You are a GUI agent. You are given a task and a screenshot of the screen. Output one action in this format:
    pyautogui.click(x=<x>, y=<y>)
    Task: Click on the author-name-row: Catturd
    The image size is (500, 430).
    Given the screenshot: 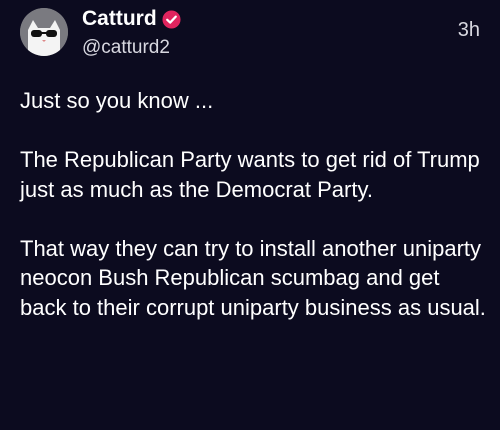 What is the action you would take?
    pyautogui.click(x=131, y=19)
    